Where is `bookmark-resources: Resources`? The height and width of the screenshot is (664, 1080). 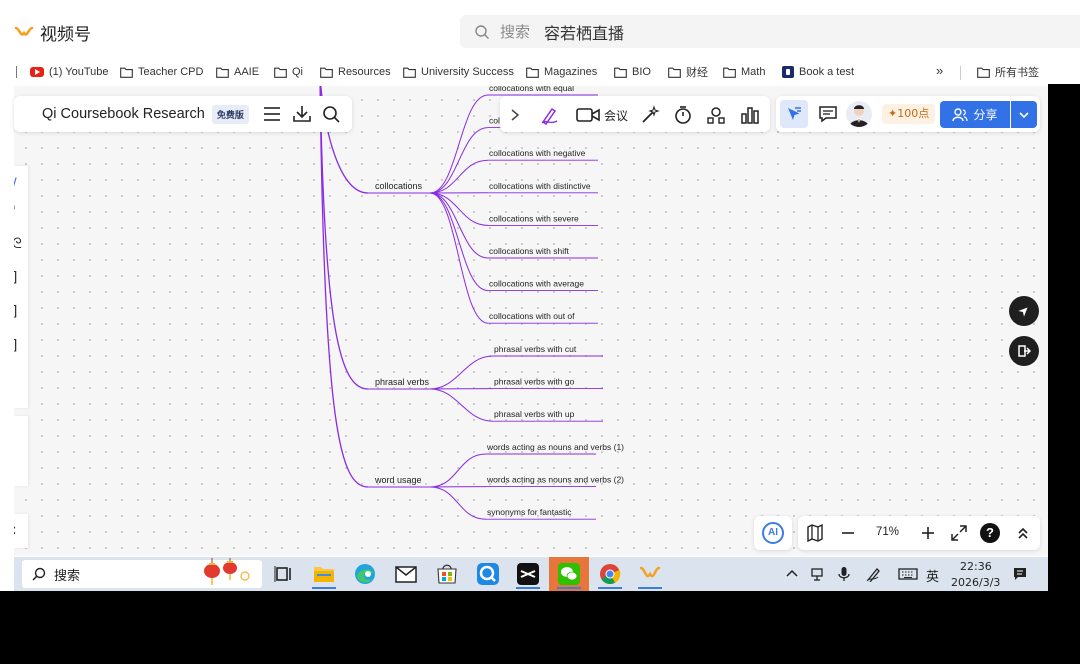
bookmark-resources: Resources is located at coordinates (355, 72).